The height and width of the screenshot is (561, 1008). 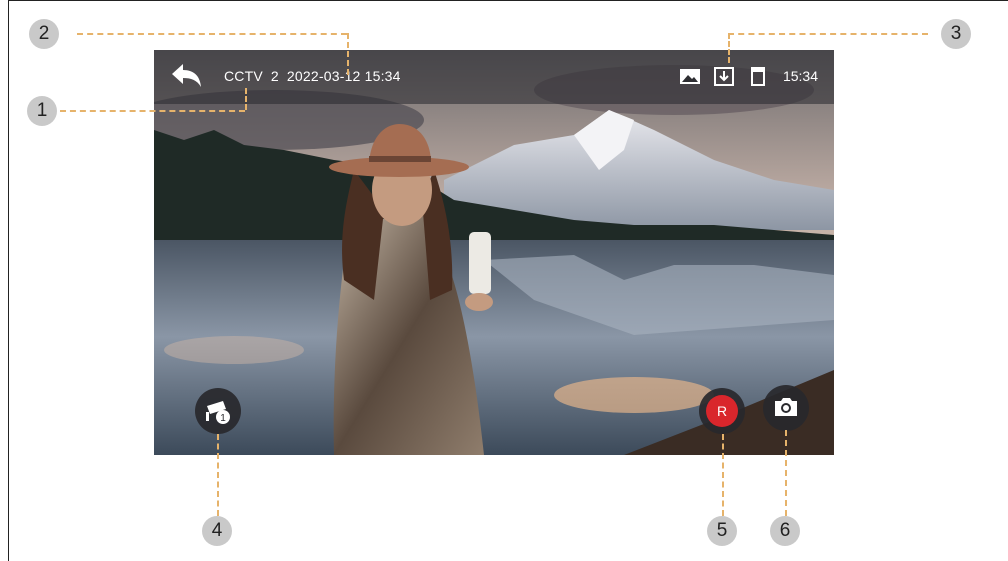 I want to click on cctv-camera-icon: 1, so click(x=218, y=412).